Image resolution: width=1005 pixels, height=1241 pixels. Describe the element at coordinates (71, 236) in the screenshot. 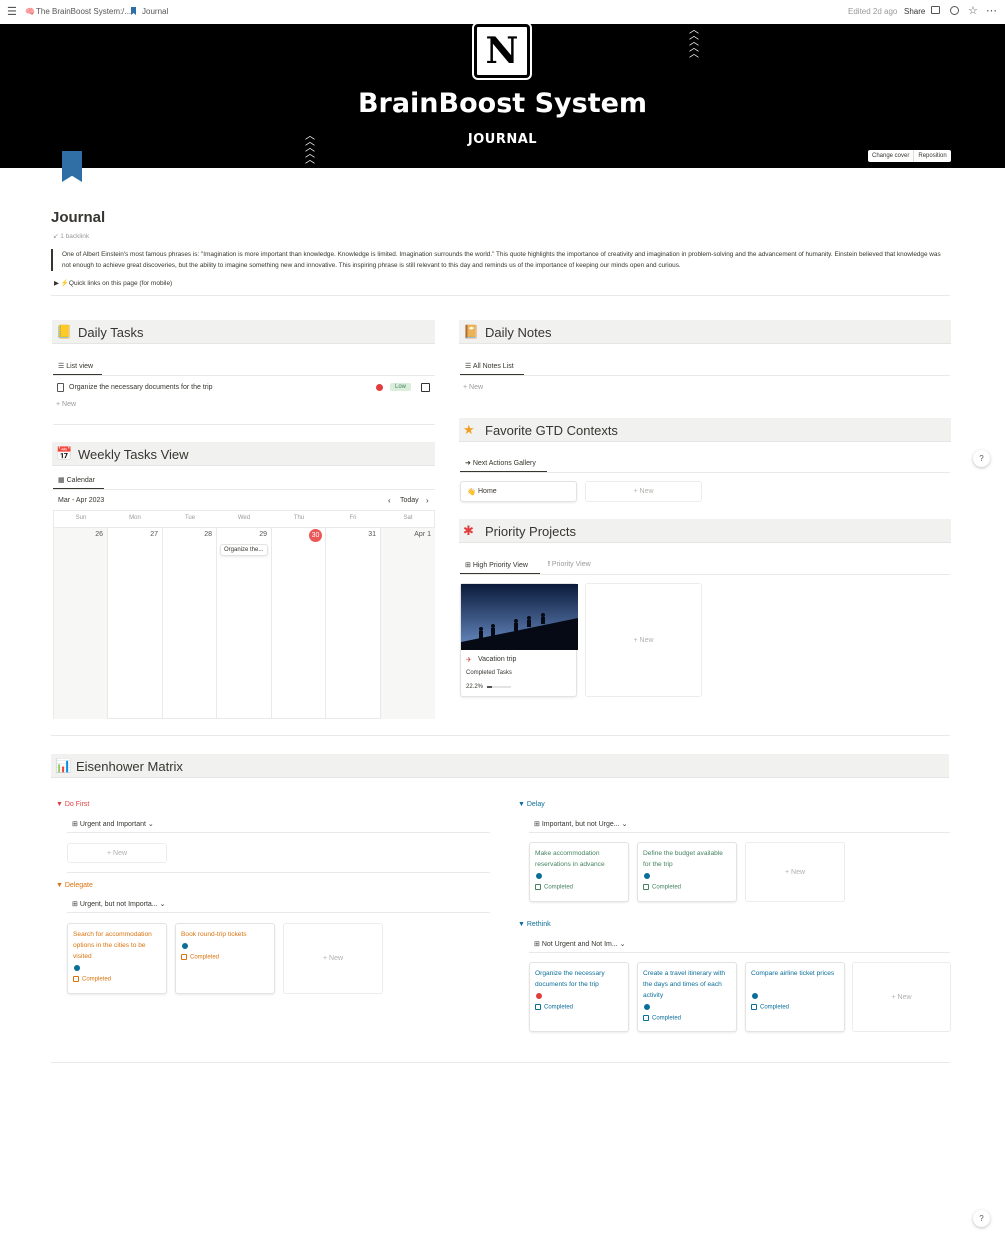

I see `backlink: ↙ 1 backlink` at that location.